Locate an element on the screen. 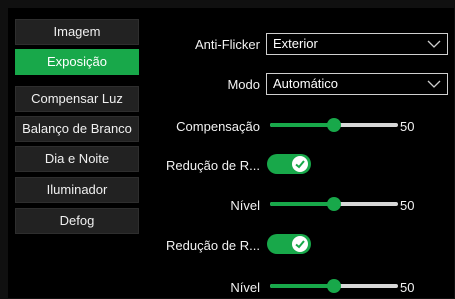  sidebar-item-dia-e-noite: Dia e Noite is located at coordinates (77, 159).